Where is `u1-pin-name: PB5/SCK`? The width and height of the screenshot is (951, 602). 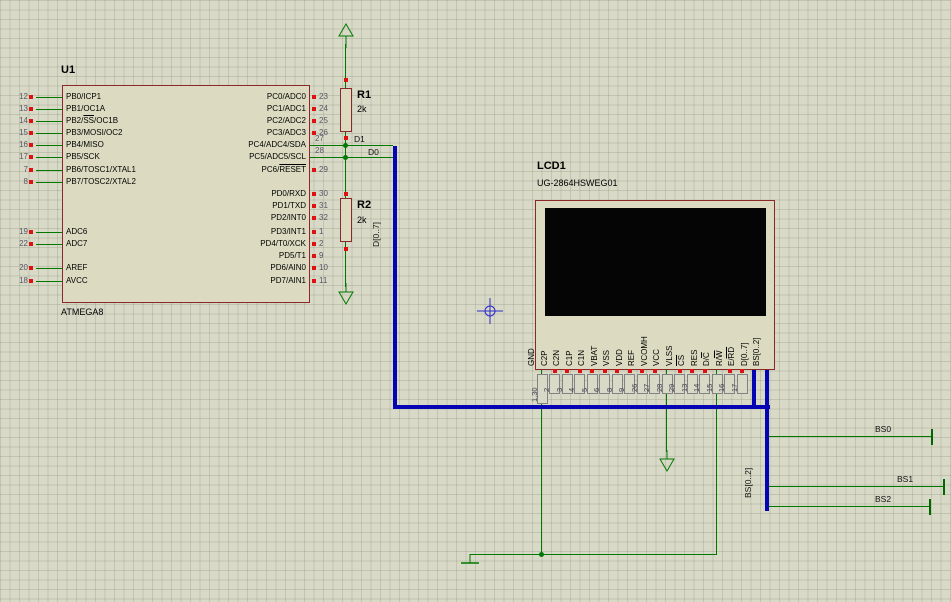
u1-pin-name: PB5/SCK is located at coordinates (83, 156).